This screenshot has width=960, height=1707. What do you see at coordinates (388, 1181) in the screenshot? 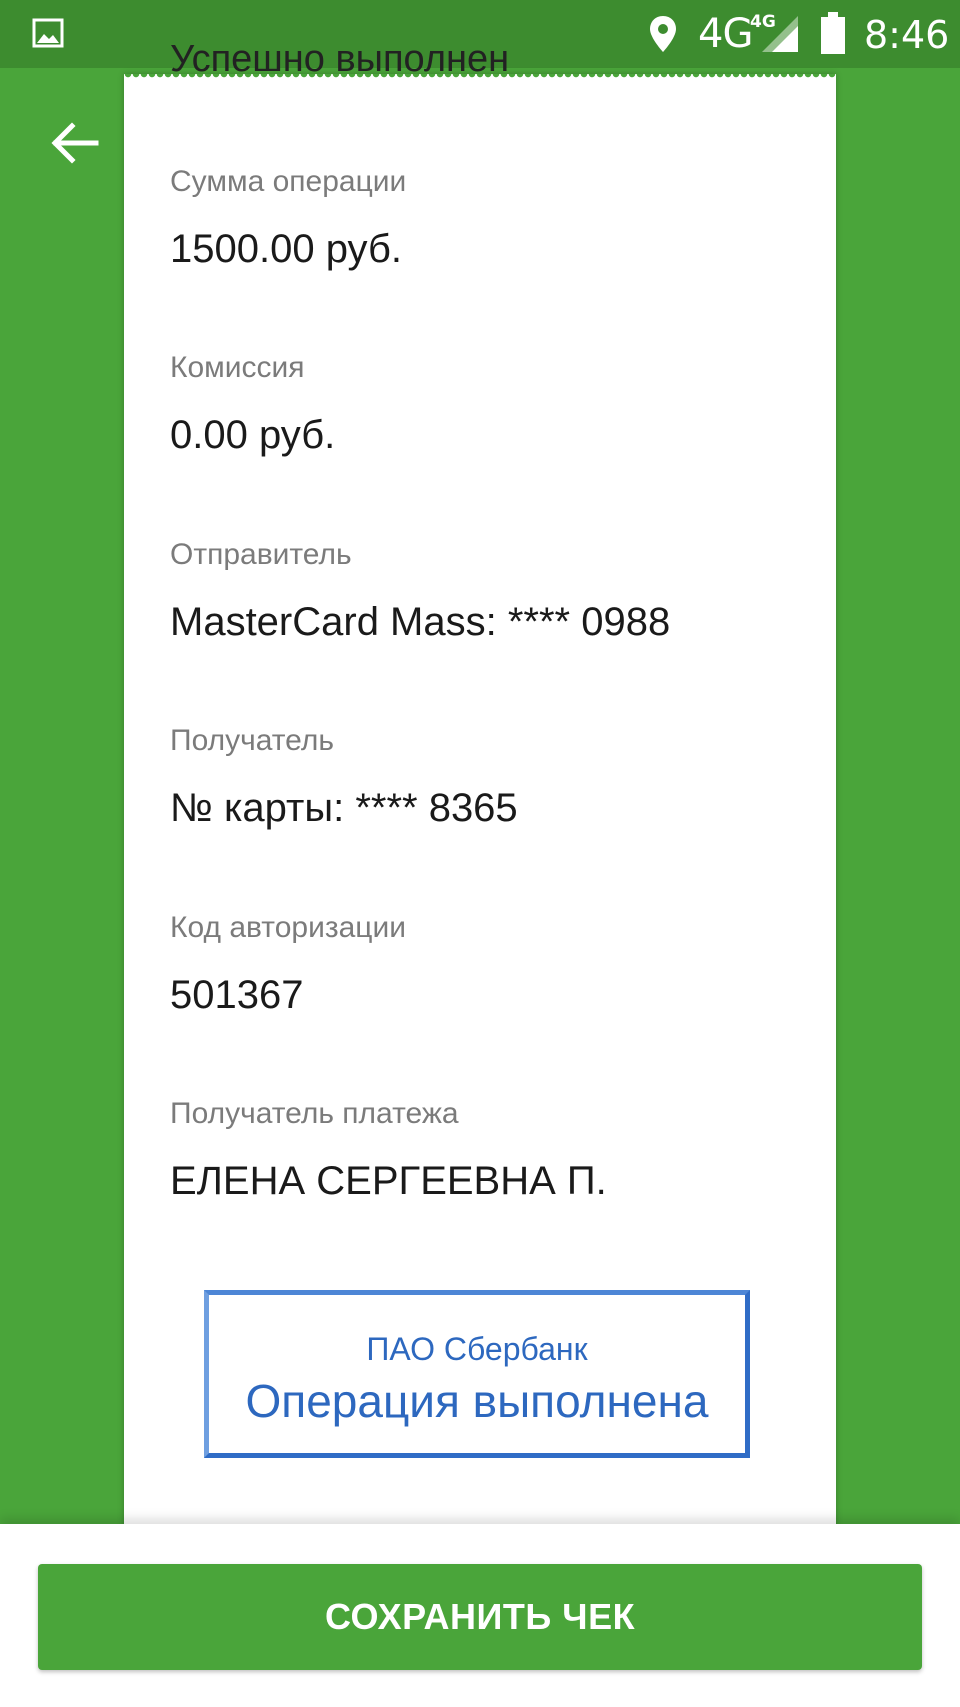
I see `field-value: ЕЛЕНА СЕРГЕЕВНА П.` at bounding box center [388, 1181].